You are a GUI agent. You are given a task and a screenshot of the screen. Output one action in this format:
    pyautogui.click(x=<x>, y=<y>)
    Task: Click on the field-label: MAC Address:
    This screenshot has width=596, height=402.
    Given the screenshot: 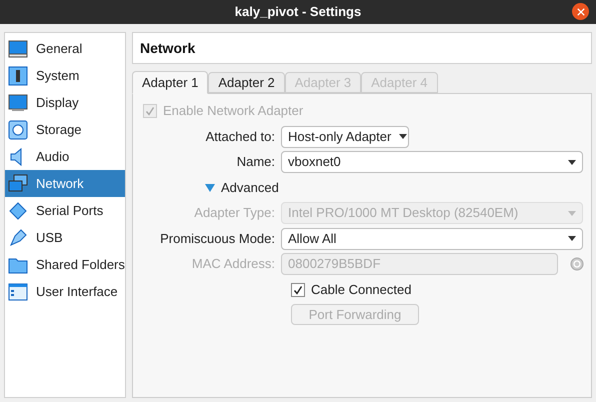 What is the action you would take?
    pyautogui.click(x=232, y=264)
    